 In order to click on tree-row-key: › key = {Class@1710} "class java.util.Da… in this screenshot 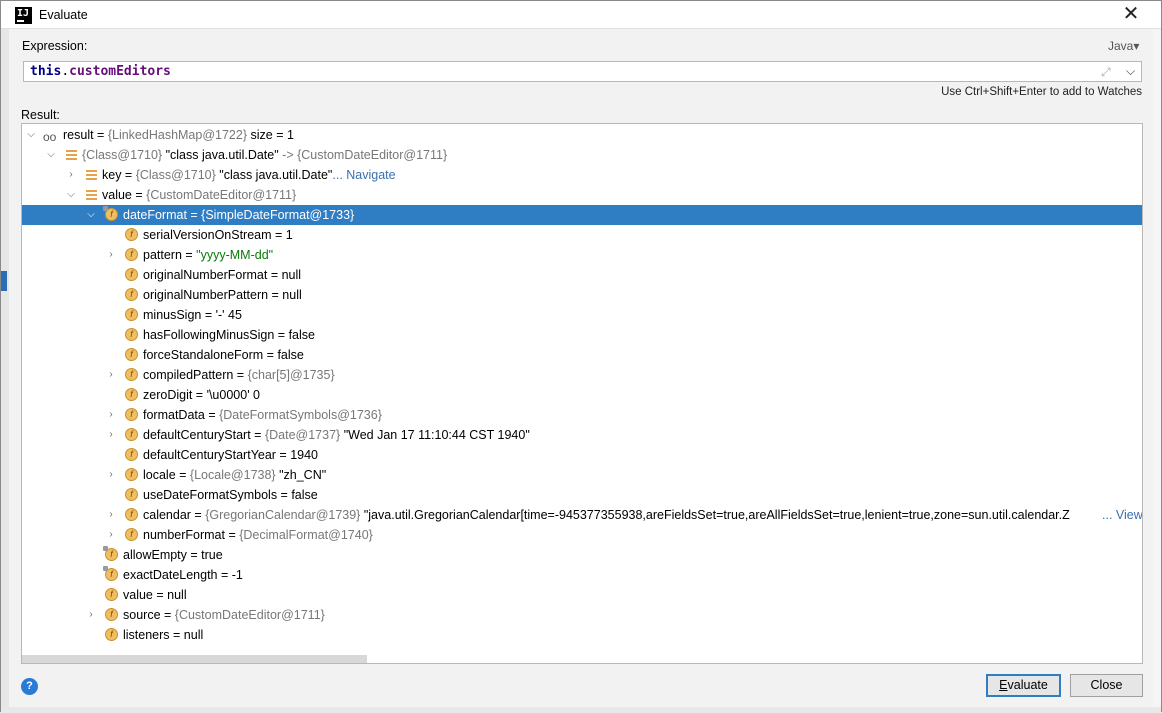, I will do `click(582, 175)`.